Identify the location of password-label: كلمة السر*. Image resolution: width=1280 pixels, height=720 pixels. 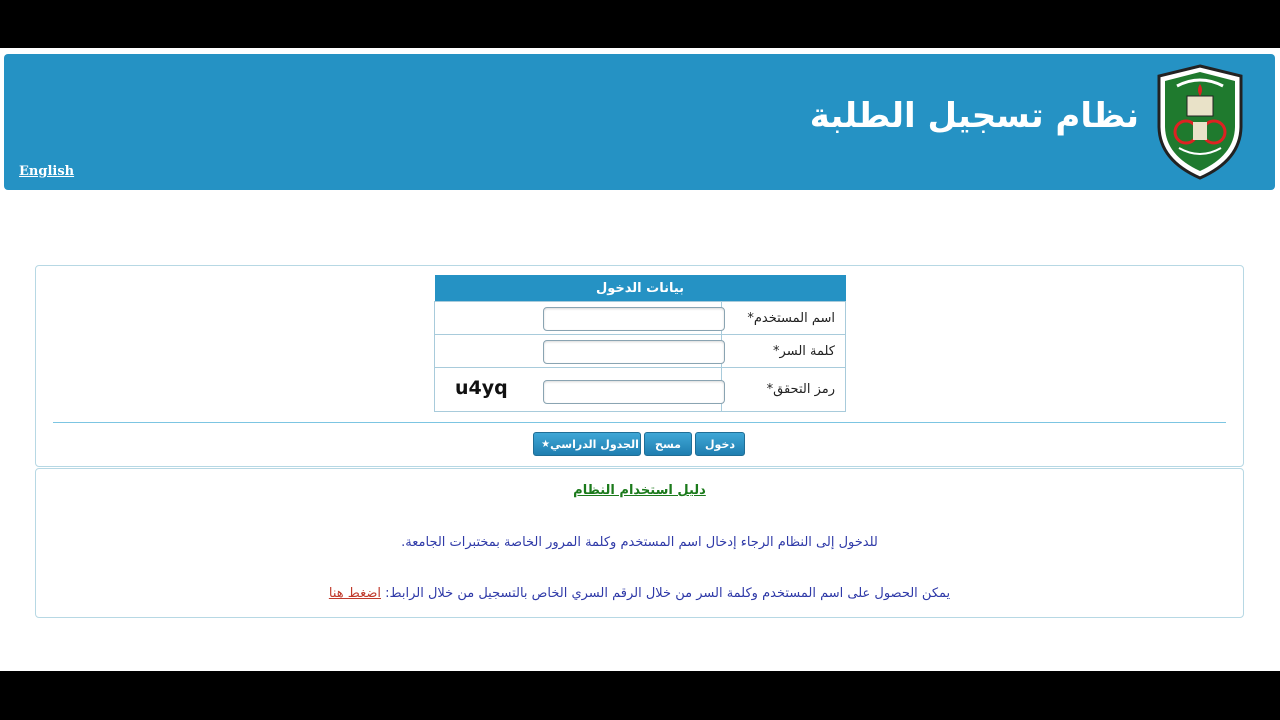
(783, 351).